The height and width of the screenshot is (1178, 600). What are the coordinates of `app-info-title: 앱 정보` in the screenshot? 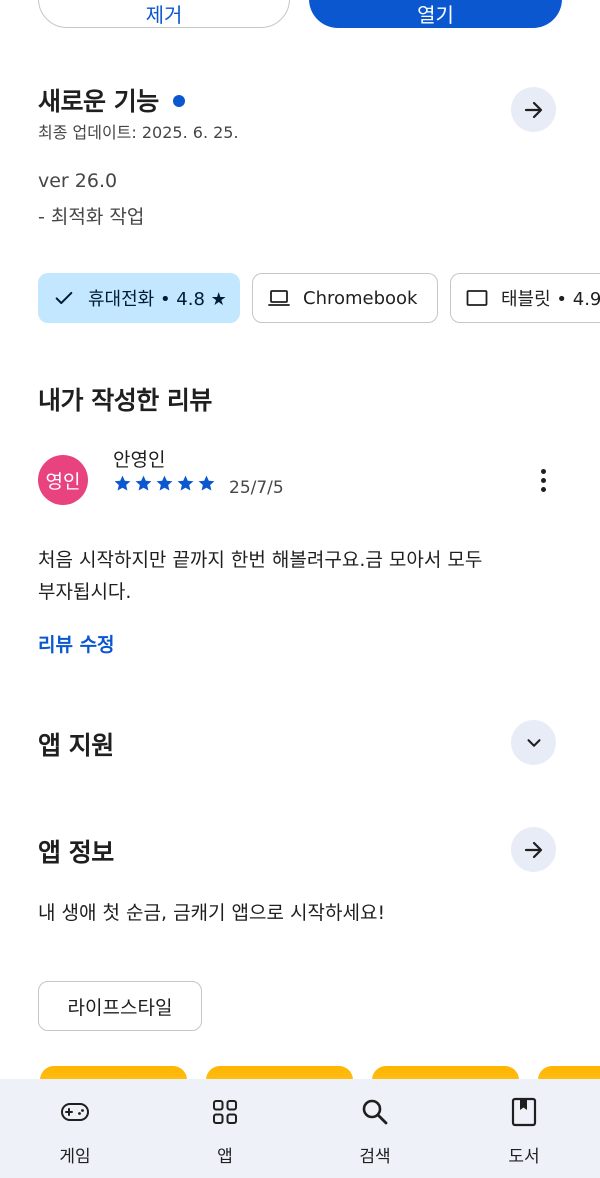 It's located at (76, 852).